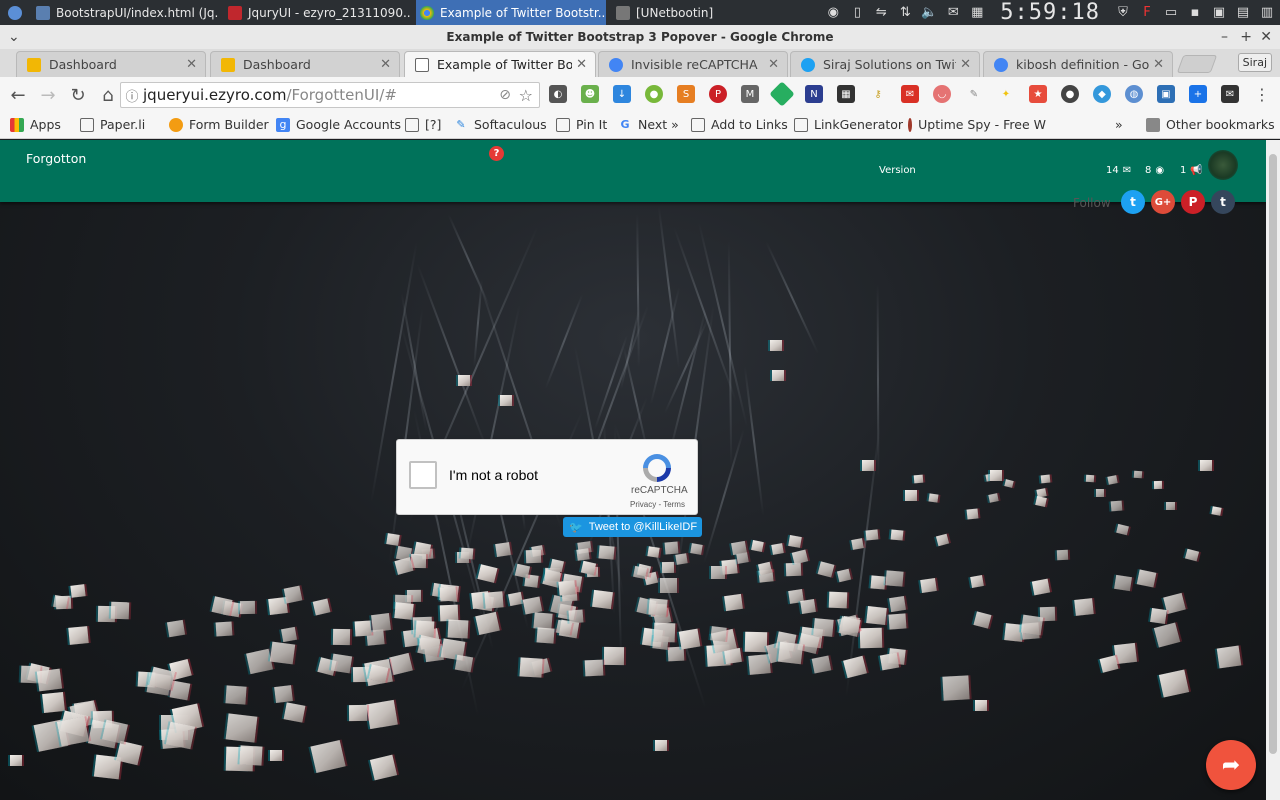 The image size is (1280, 800). What do you see at coordinates (35, 124) in the screenshot?
I see `bookmark-apps: Apps` at bounding box center [35, 124].